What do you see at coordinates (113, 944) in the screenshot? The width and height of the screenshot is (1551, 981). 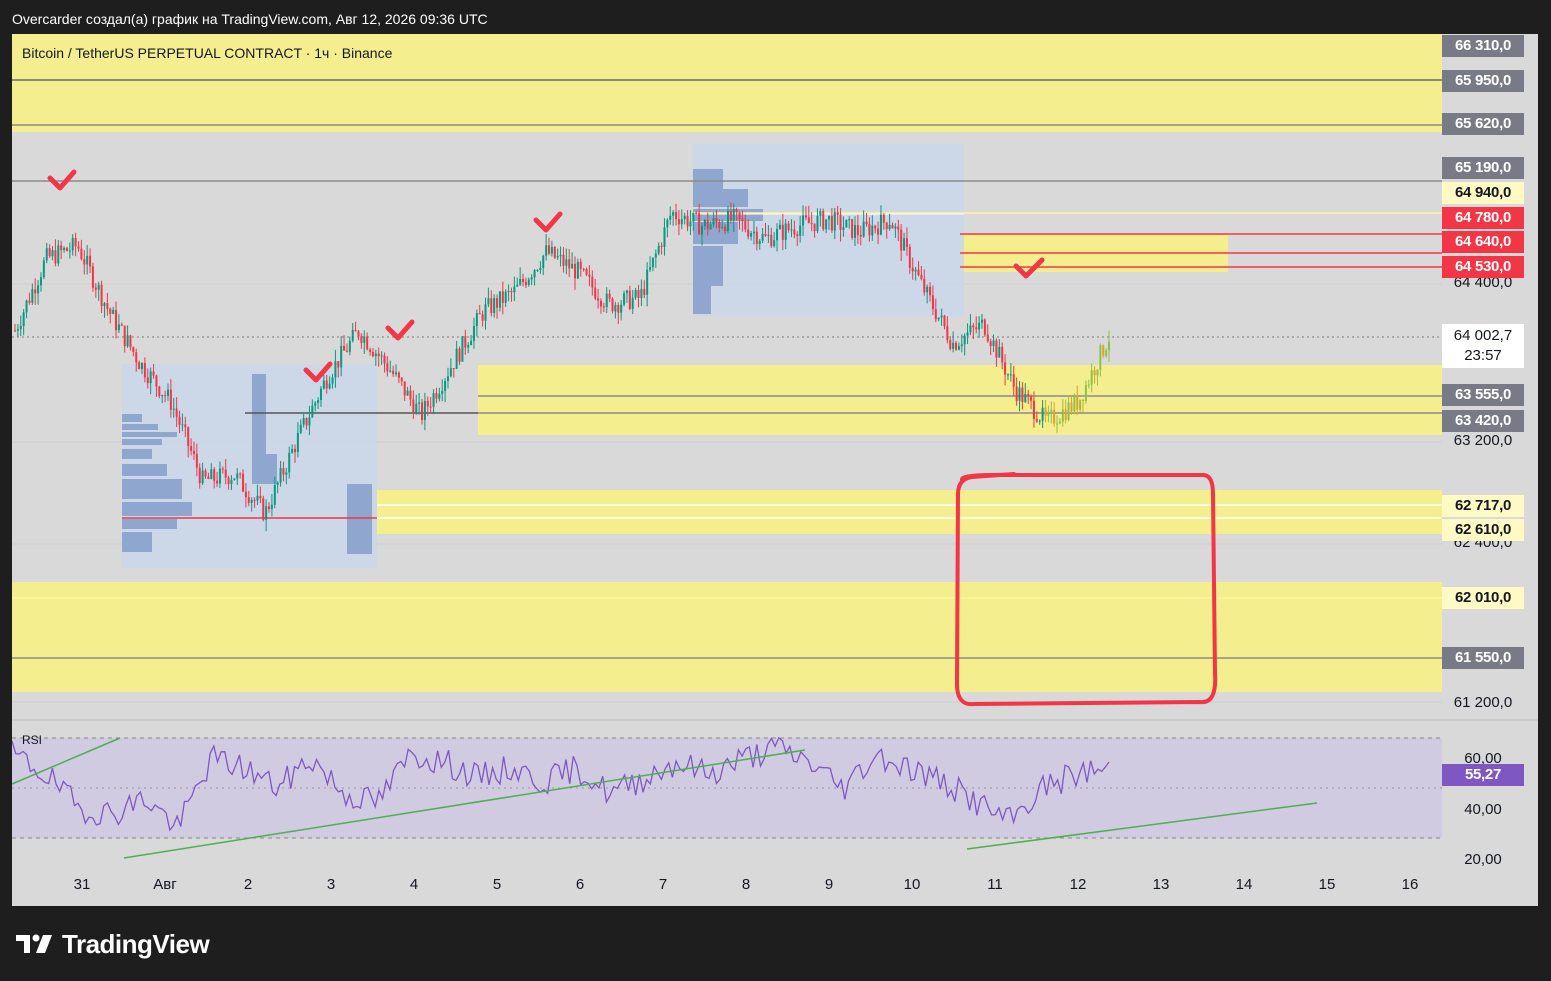 I see `tradingview-logo: TradingView` at bounding box center [113, 944].